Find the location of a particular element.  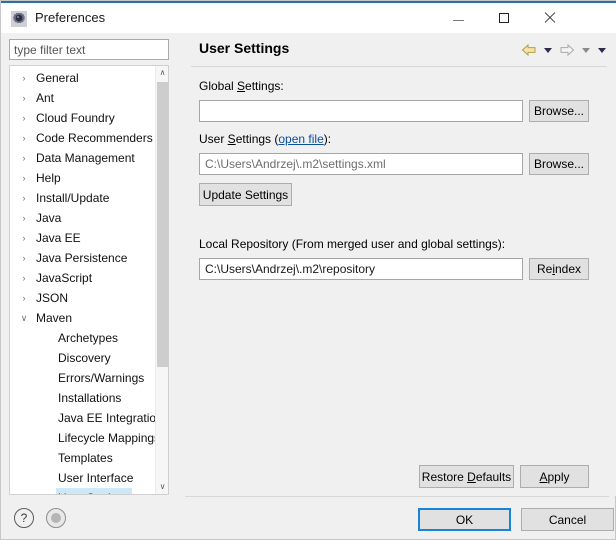

sidebar-item-user-interface: User Interface is located at coordinates (83, 478).